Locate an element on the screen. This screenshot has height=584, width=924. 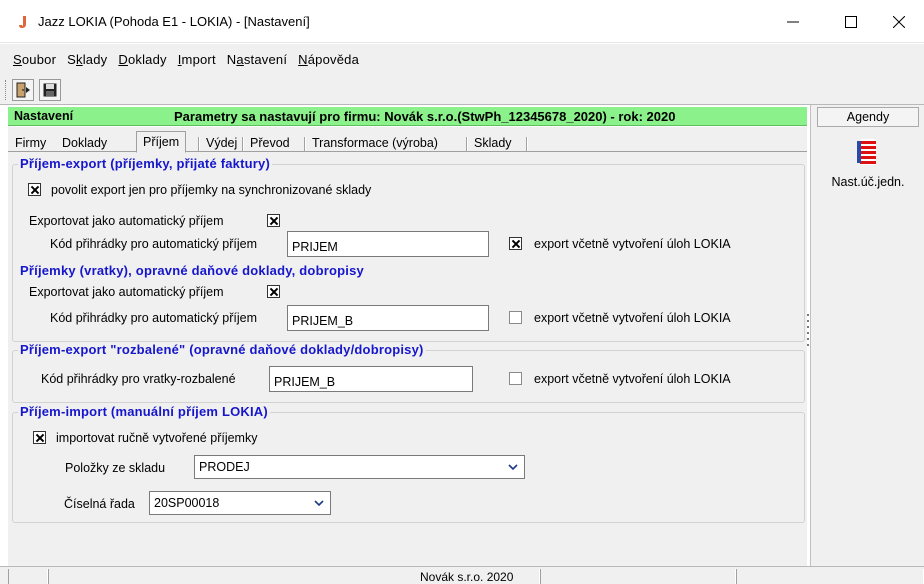
menu-label-pre: S is located at coordinates (71, 59).